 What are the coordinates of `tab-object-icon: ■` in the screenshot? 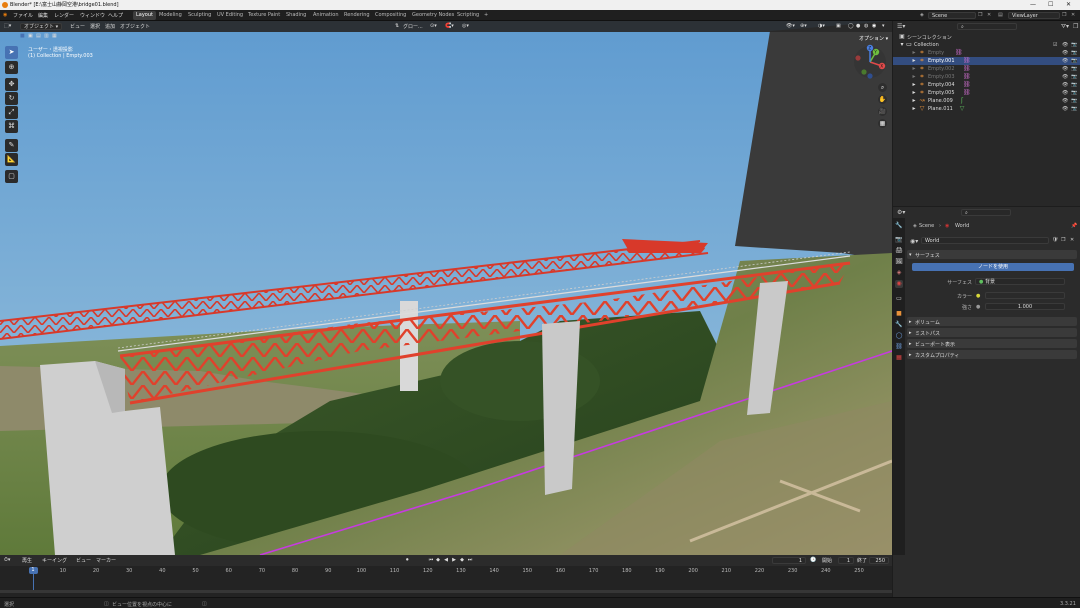 It's located at (899, 314).